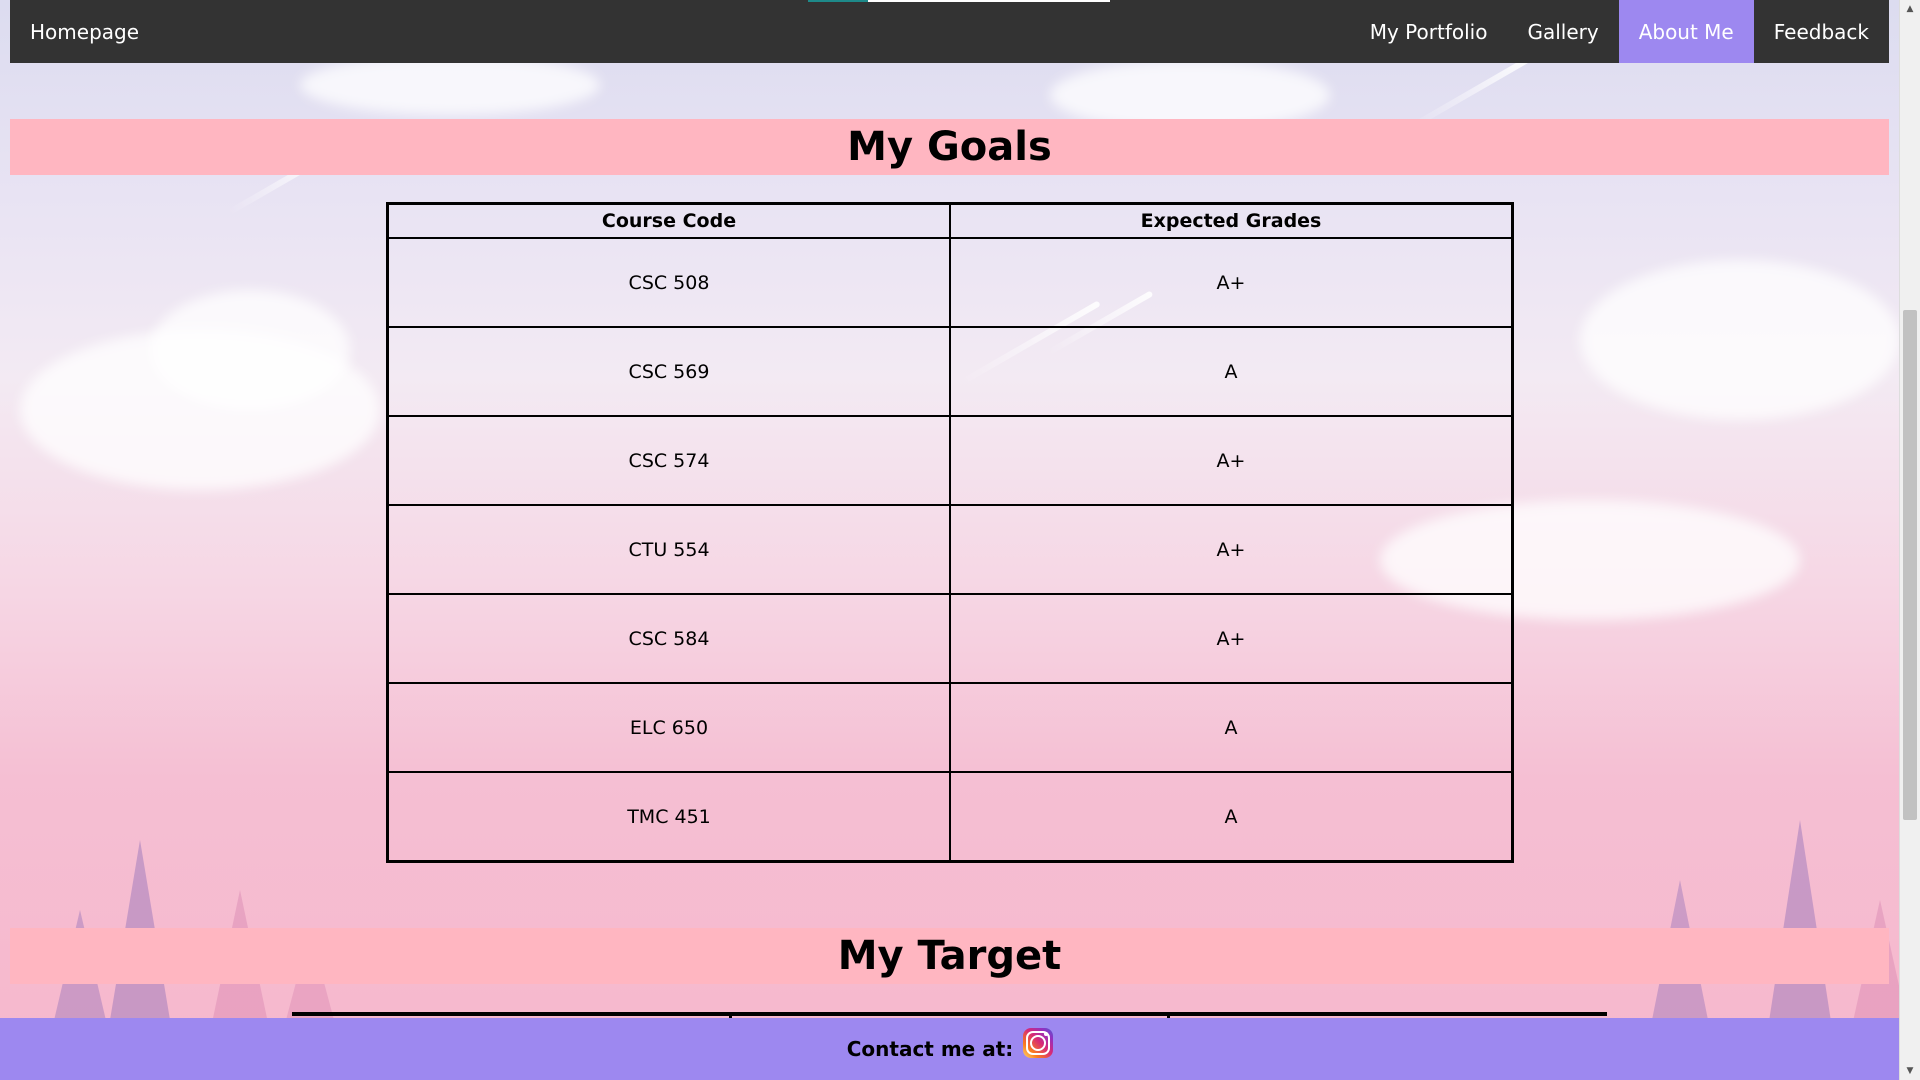 The width and height of the screenshot is (1920, 1080). I want to click on target-table-top-border, so click(949, 1014).